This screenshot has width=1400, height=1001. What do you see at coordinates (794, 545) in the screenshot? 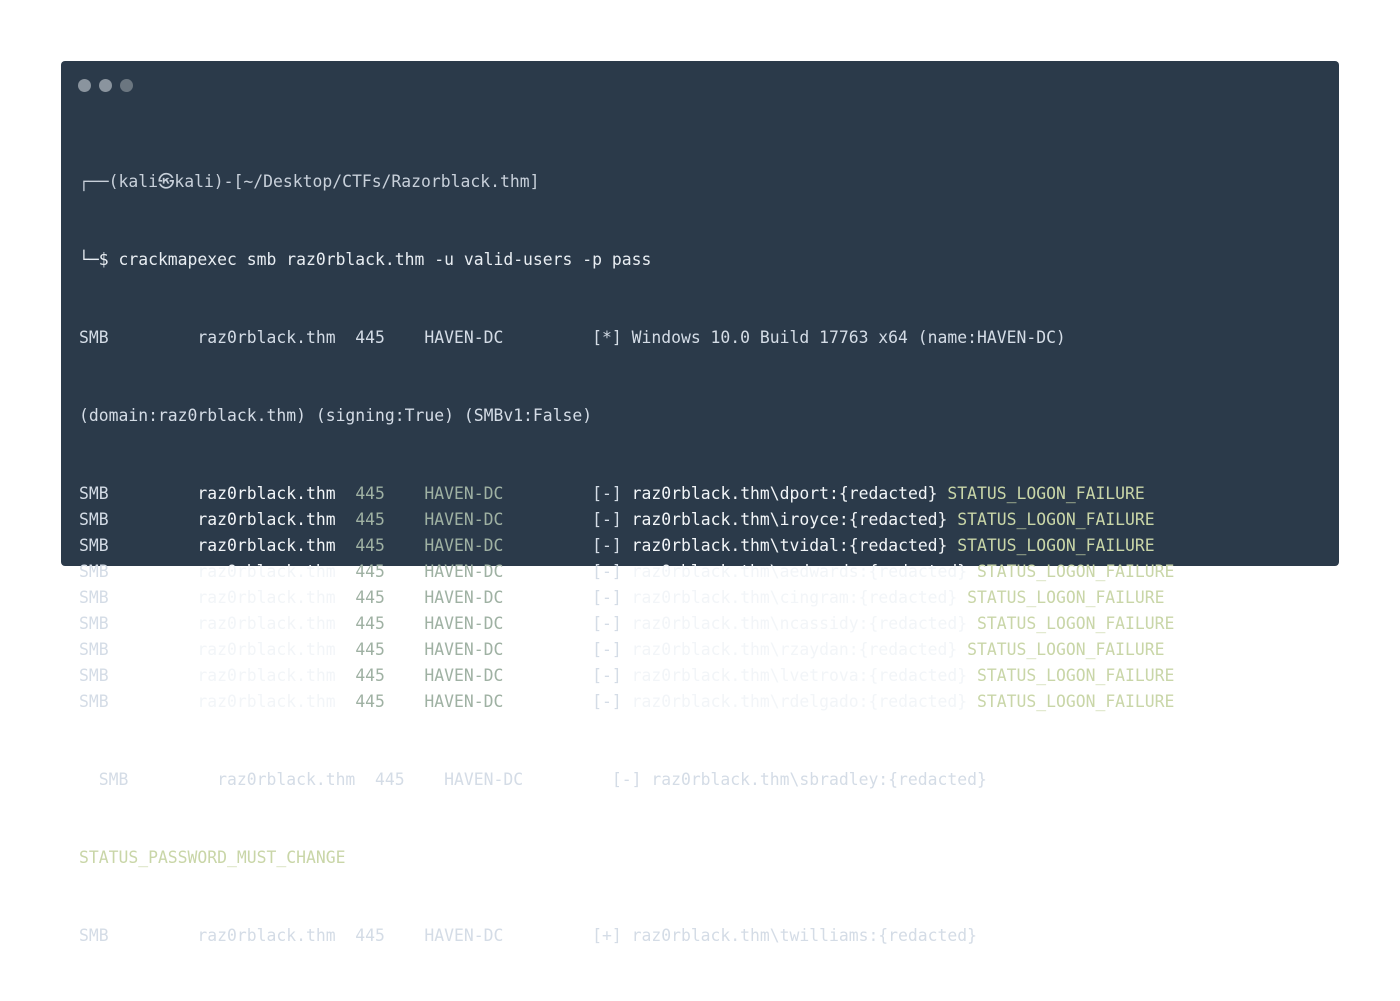
I see `row-cred: raz0rblack.thm\tvidal:{redacted}` at bounding box center [794, 545].